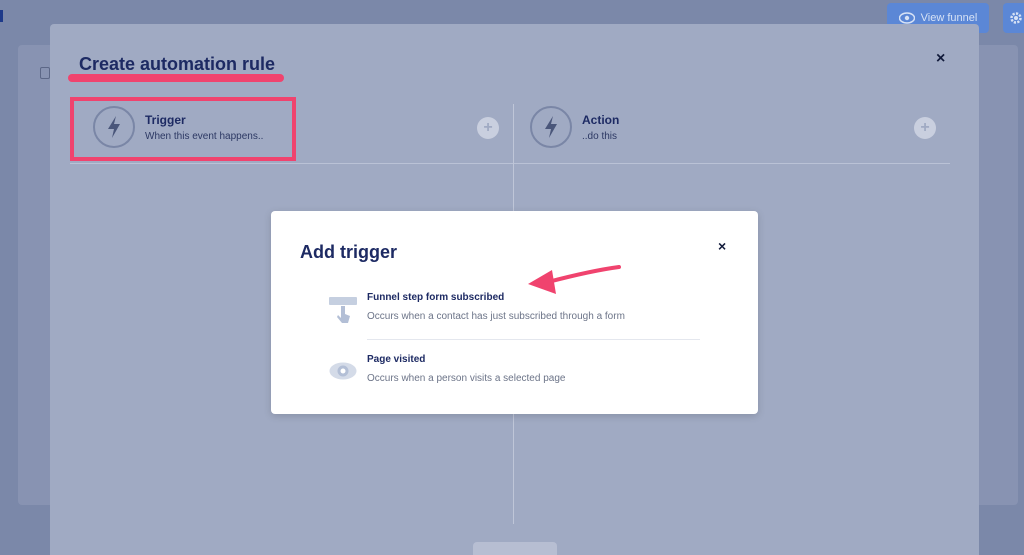 Image resolution: width=1024 pixels, height=555 pixels. What do you see at coordinates (343, 310) in the screenshot?
I see `form-subscribe-icon` at bounding box center [343, 310].